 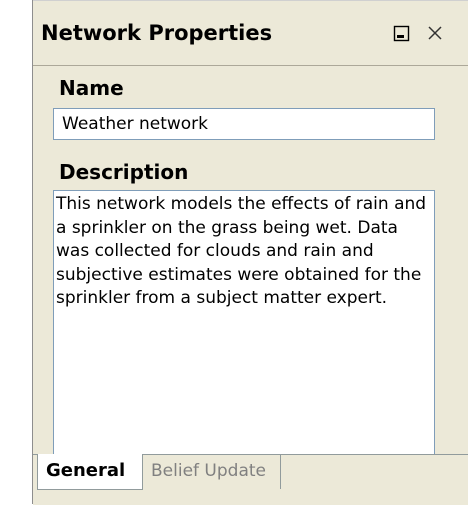 What do you see at coordinates (157, 33) in the screenshot?
I see `panel-title: Network Properties` at bounding box center [157, 33].